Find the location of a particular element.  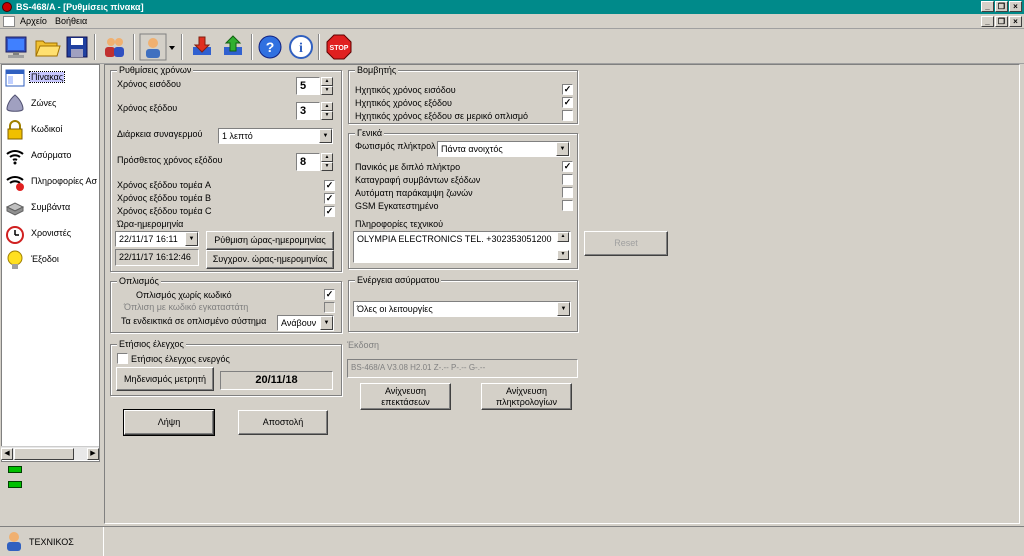

sidebar-item-events: Συμβάντα is located at coordinates (50, 208).